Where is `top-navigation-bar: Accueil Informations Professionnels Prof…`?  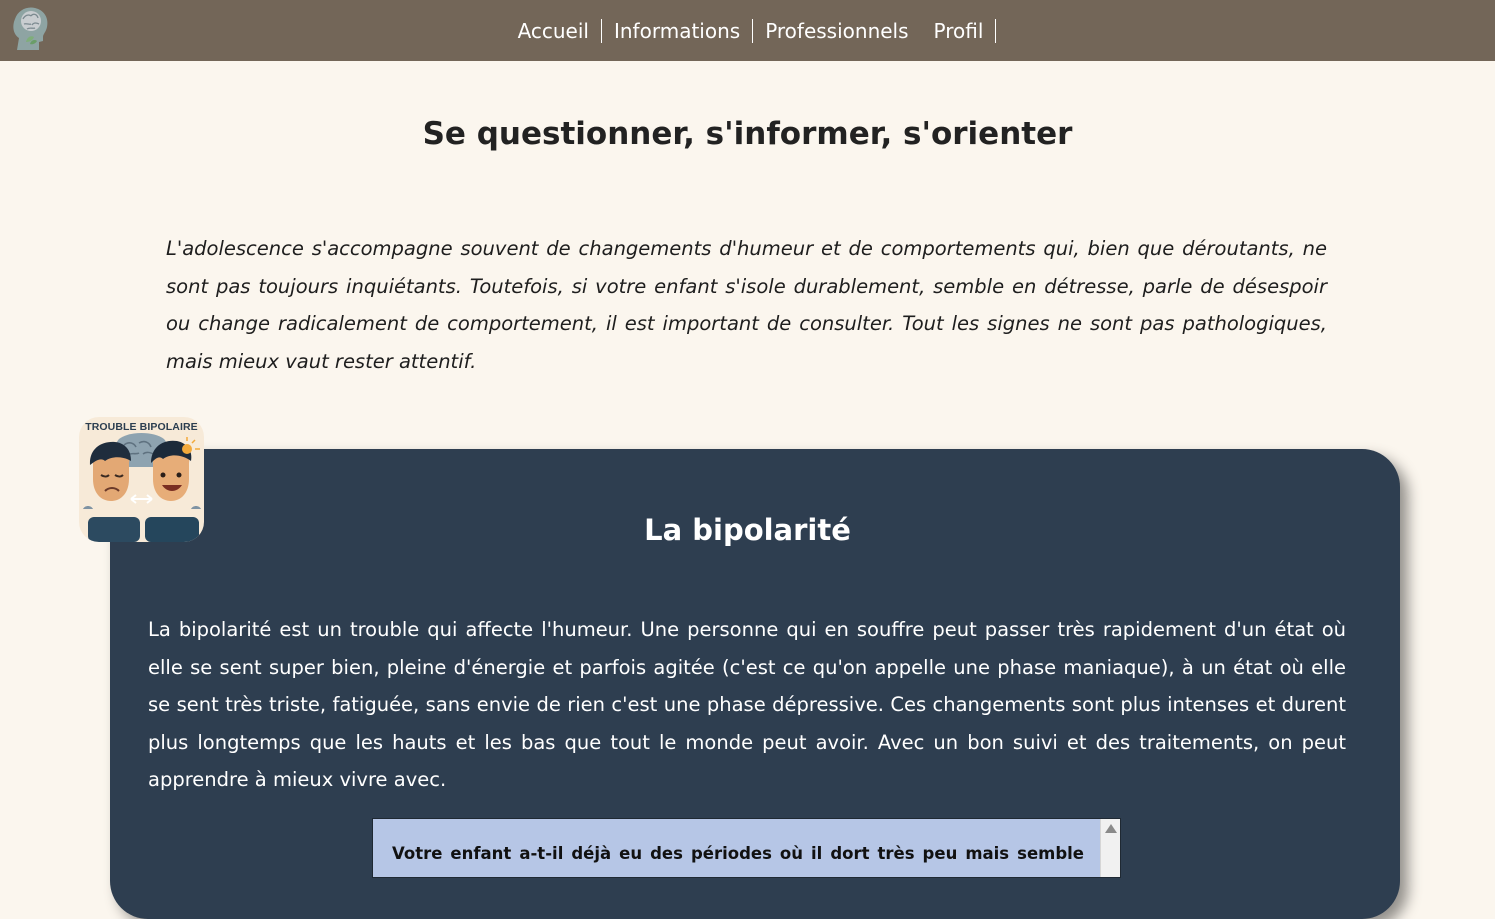 top-navigation-bar: Accueil Informations Professionnels Prof… is located at coordinates (747, 30).